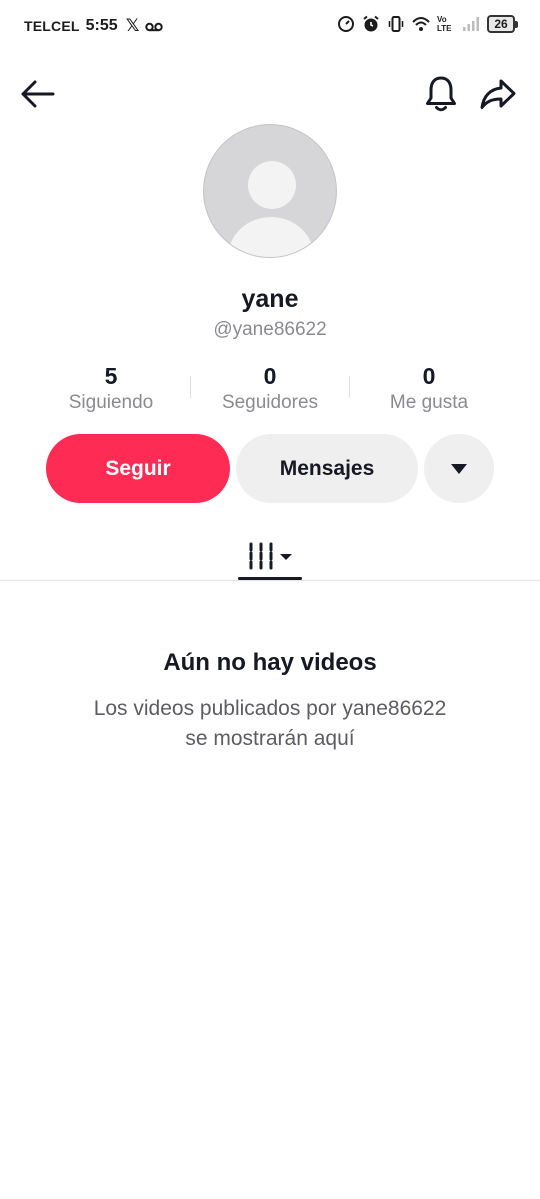 The width and height of the screenshot is (540, 1199). Describe the element at coordinates (327, 468) in the screenshot. I see `message-button: Mensajes` at that location.